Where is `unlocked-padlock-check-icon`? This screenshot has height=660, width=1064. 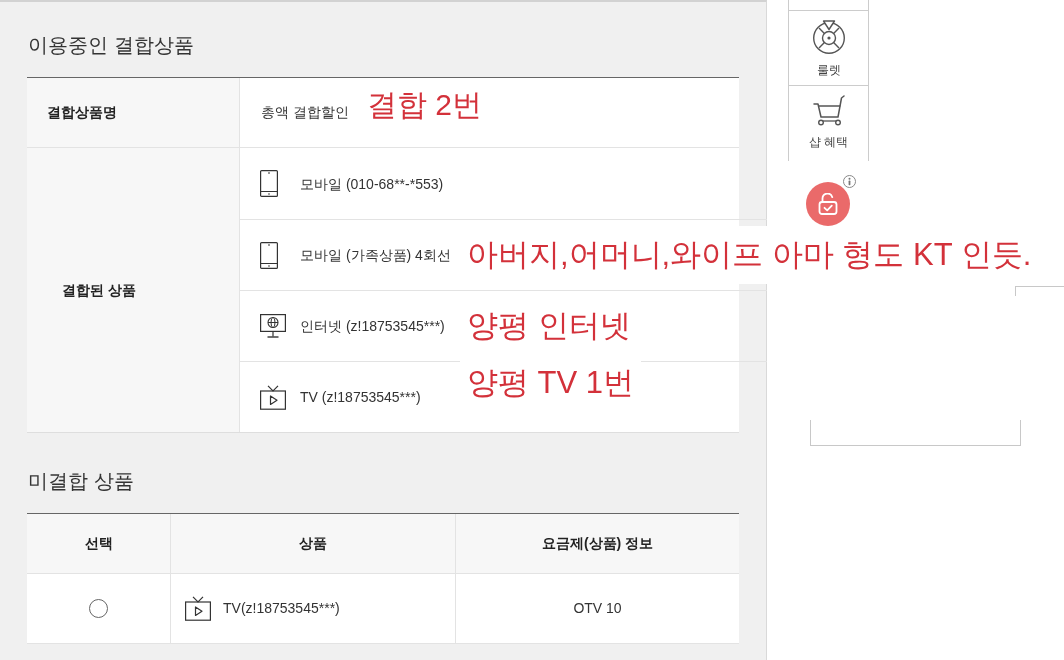
unlocked-padlock-check-icon is located at coordinates (828, 204).